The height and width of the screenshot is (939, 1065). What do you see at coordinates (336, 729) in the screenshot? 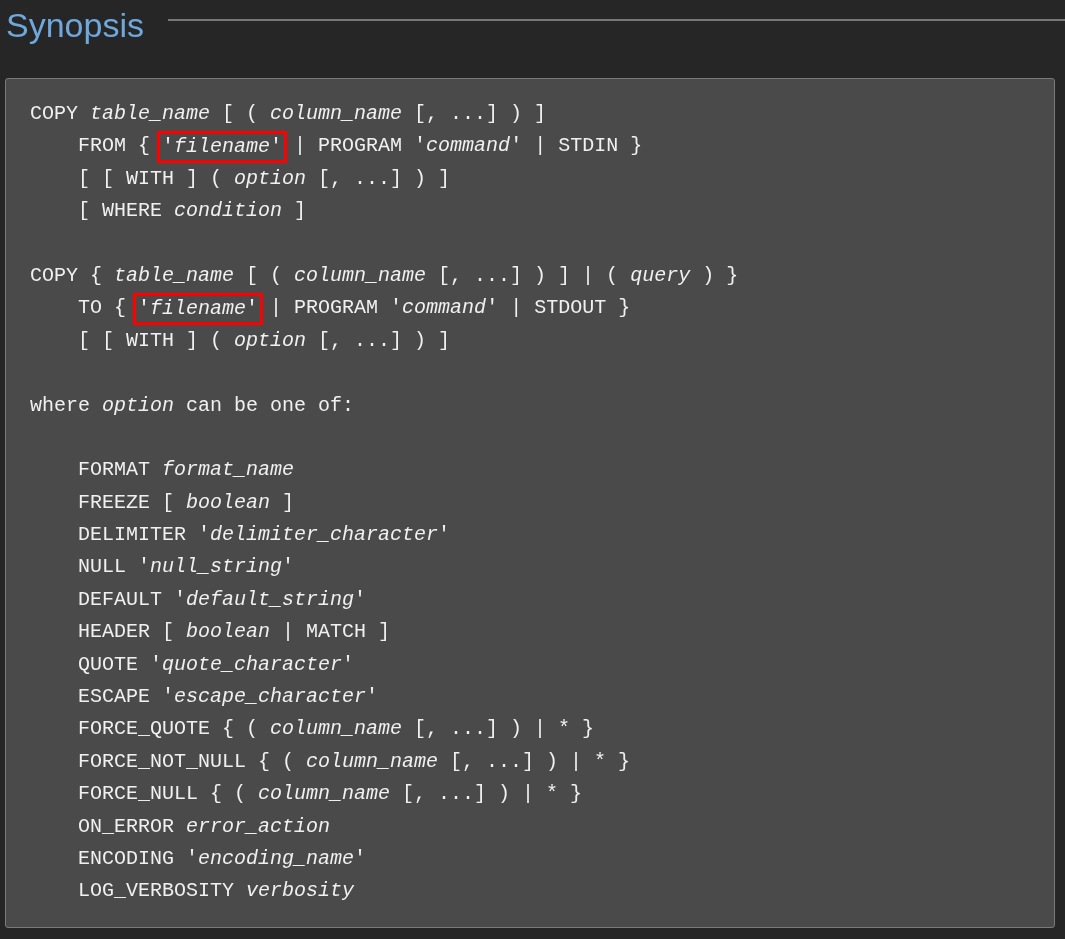
I see `code-text: FORCE_QUOTE { ( column_name [, ...] ) | * }` at bounding box center [336, 729].